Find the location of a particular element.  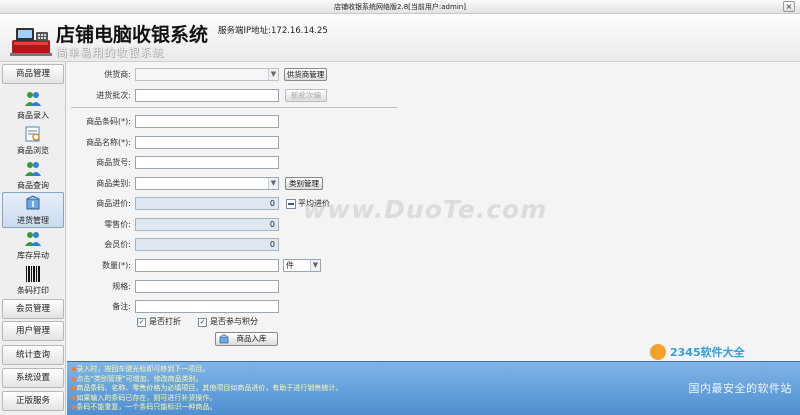

sidebar-item-inventory-change: 库存异动 is located at coordinates (33, 246).